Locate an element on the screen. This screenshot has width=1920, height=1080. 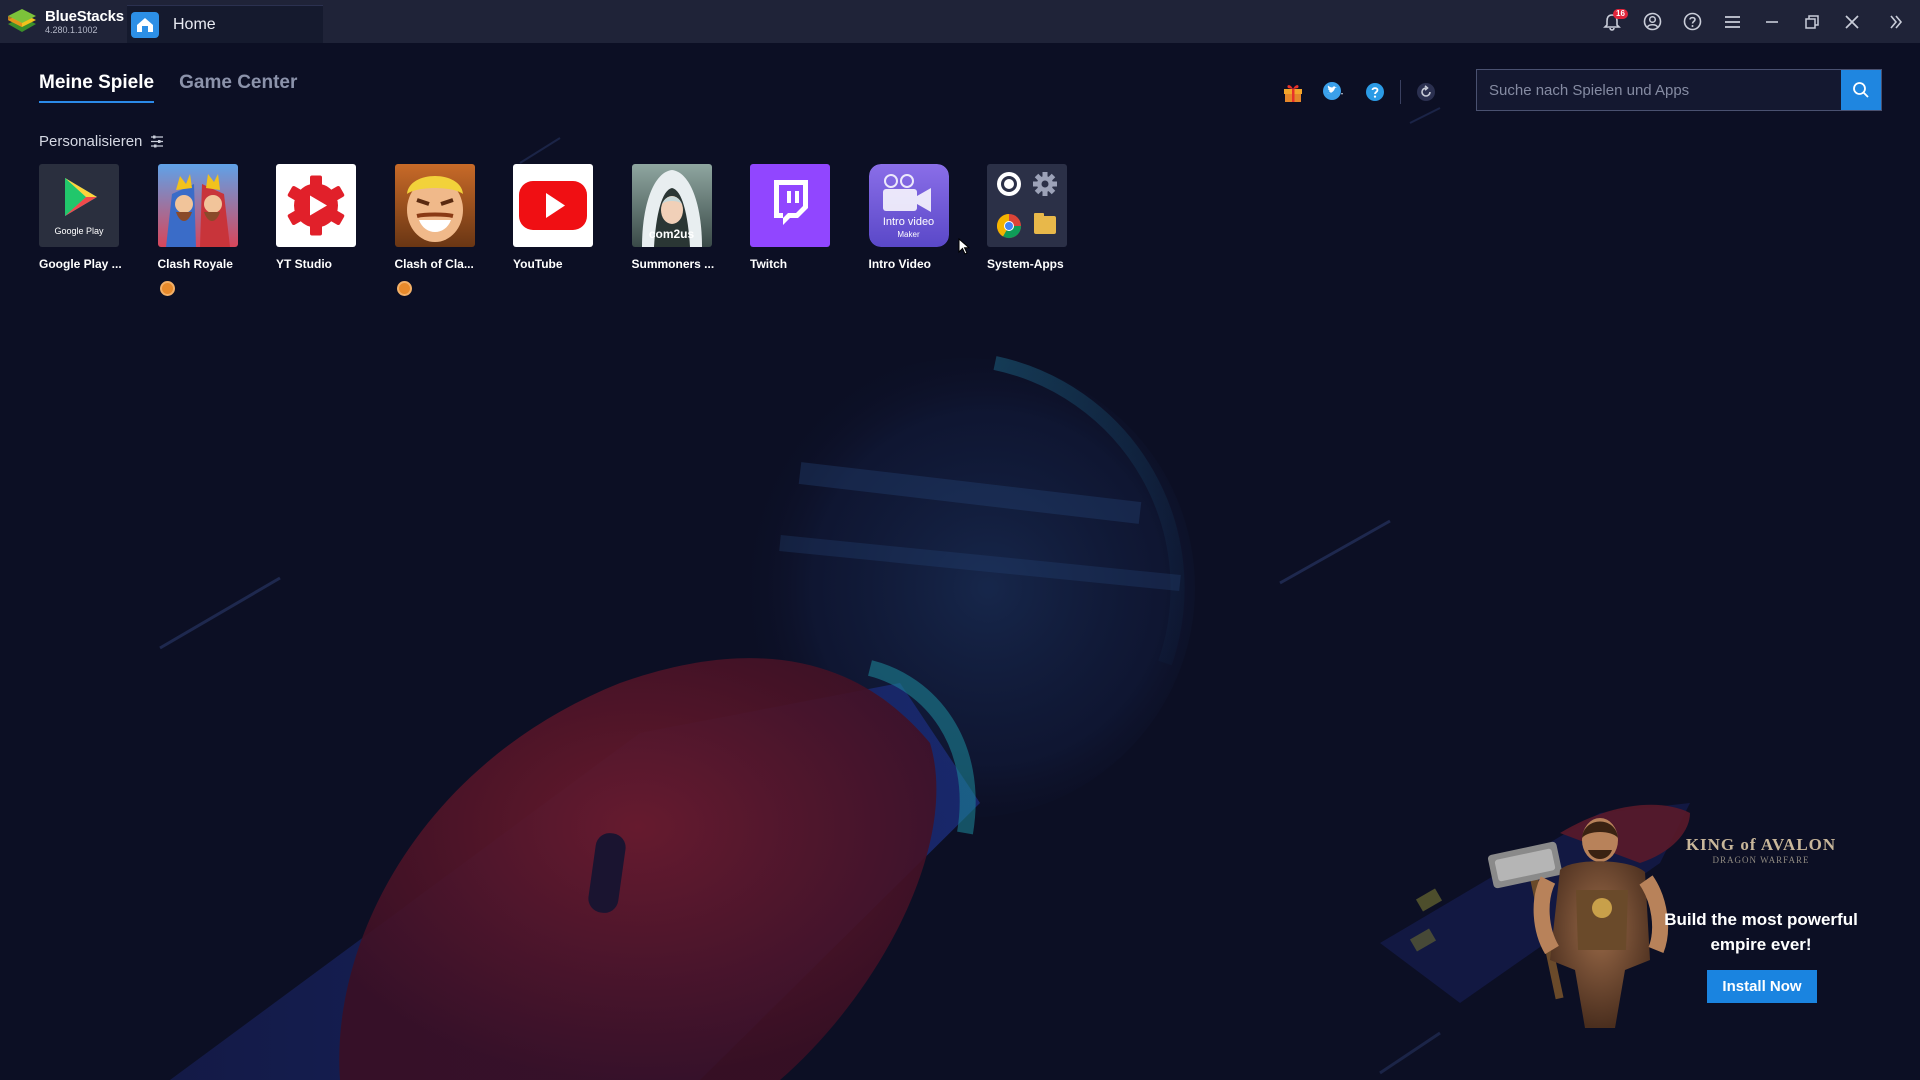
sliders-icon is located at coordinates (157, 141).